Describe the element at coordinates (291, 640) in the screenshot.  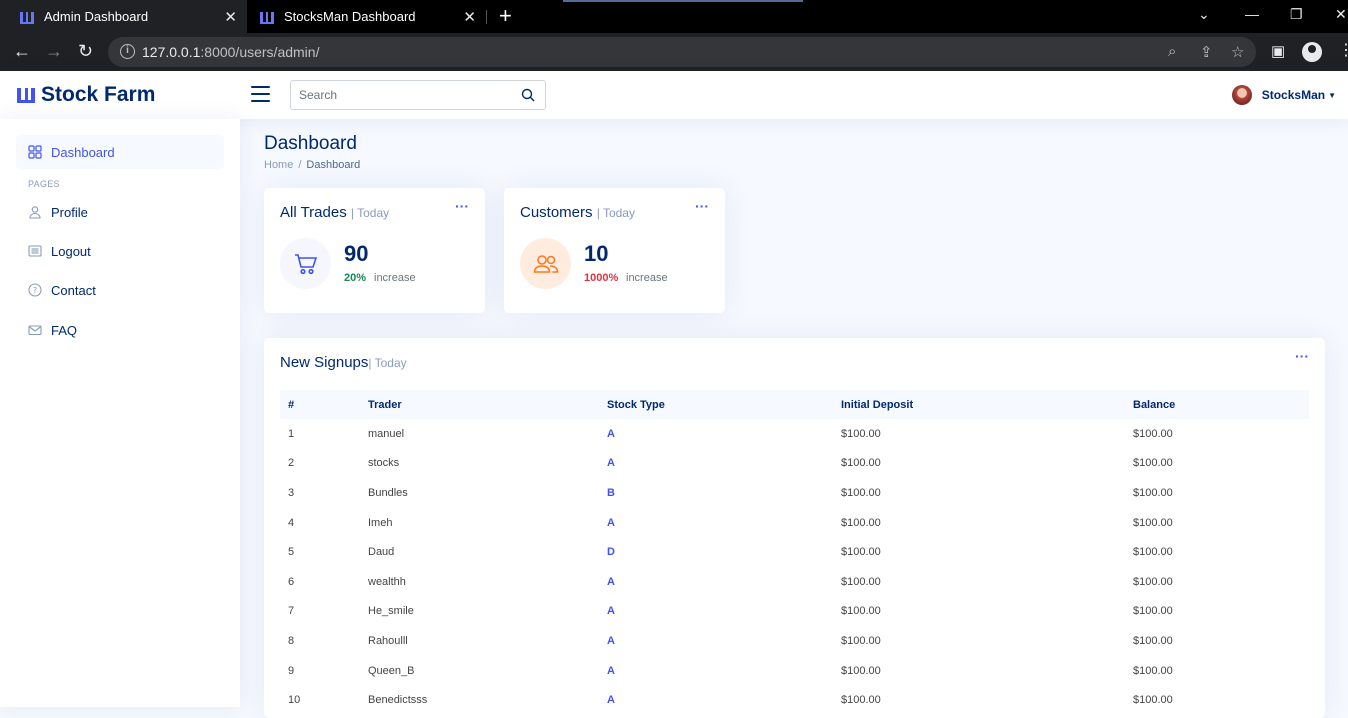
I see `row-number: 8` at that location.